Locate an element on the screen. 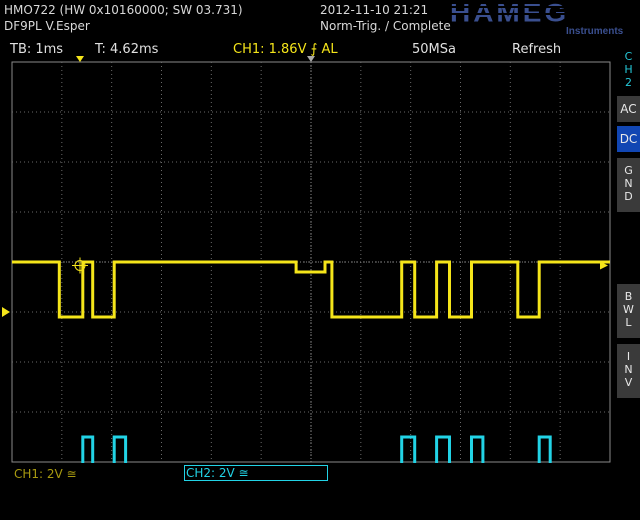 This screenshot has height=520, width=640. trigger-position-marker is located at coordinates (80, 59).